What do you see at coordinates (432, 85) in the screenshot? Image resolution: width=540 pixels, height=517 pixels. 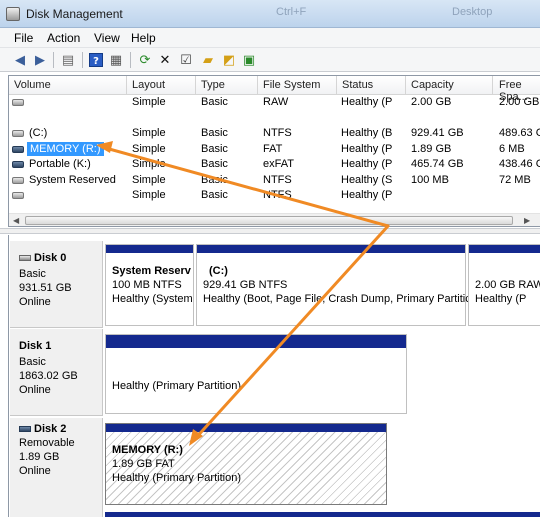 I see `column-header-capacity: Capacity` at bounding box center [432, 85].